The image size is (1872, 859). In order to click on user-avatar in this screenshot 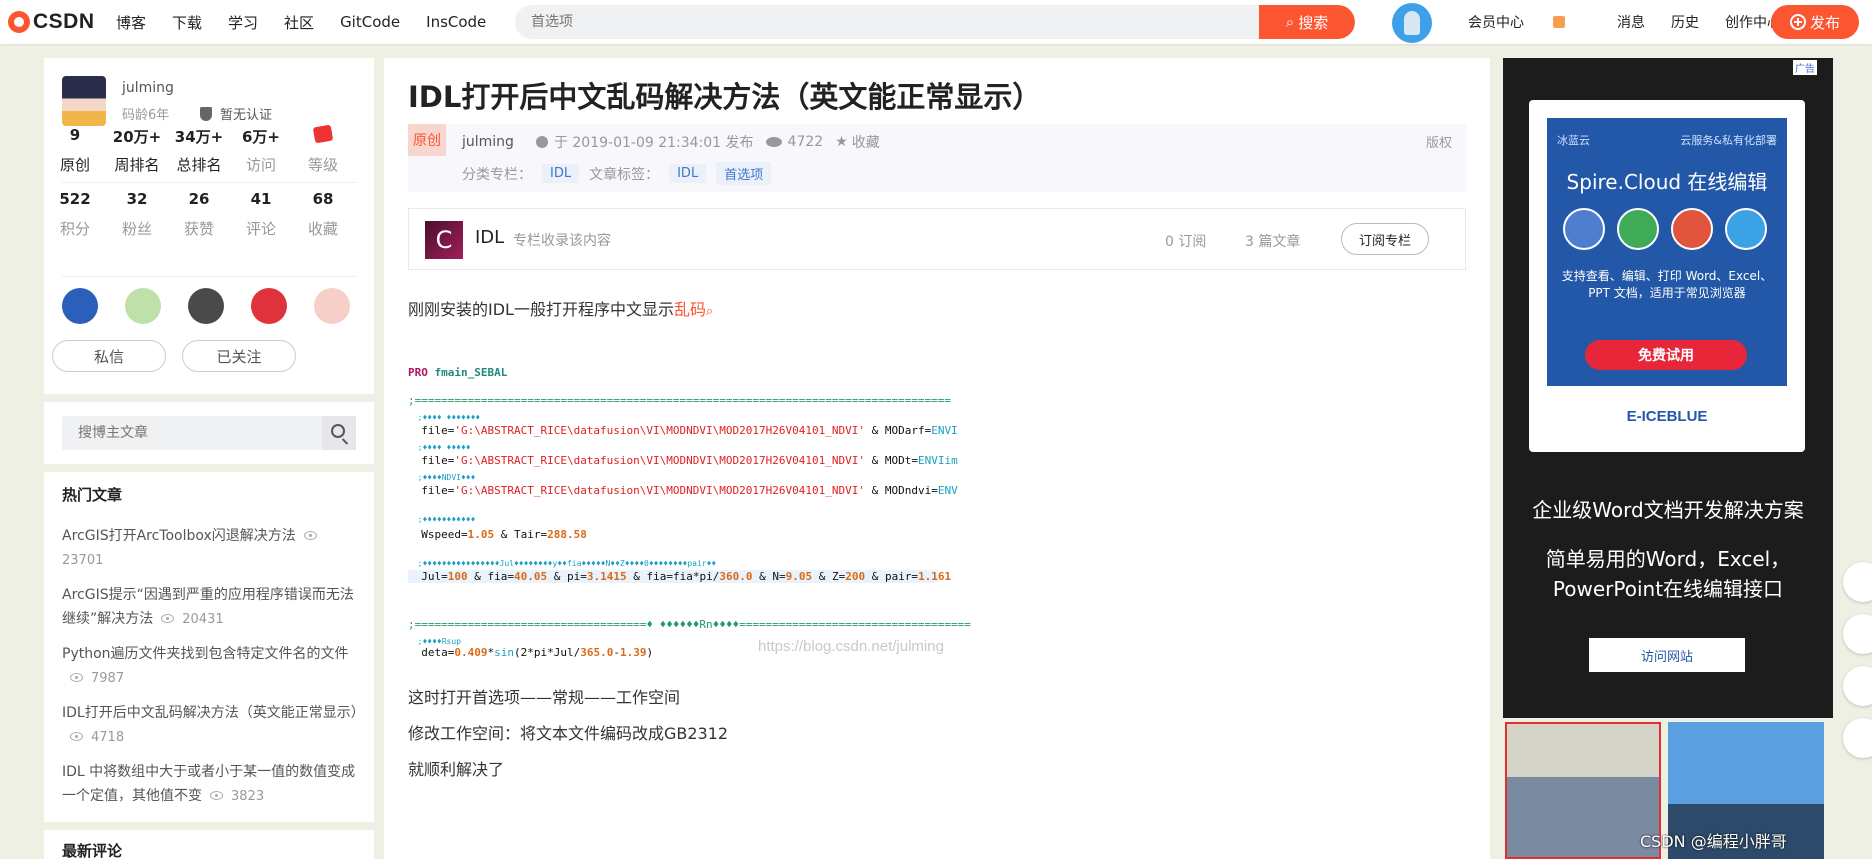, I will do `click(1412, 23)`.